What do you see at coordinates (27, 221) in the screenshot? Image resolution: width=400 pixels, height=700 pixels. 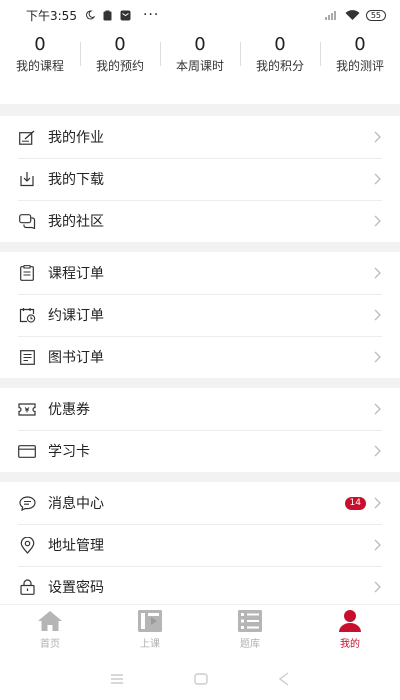 I see `community-icon` at bounding box center [27, 221].